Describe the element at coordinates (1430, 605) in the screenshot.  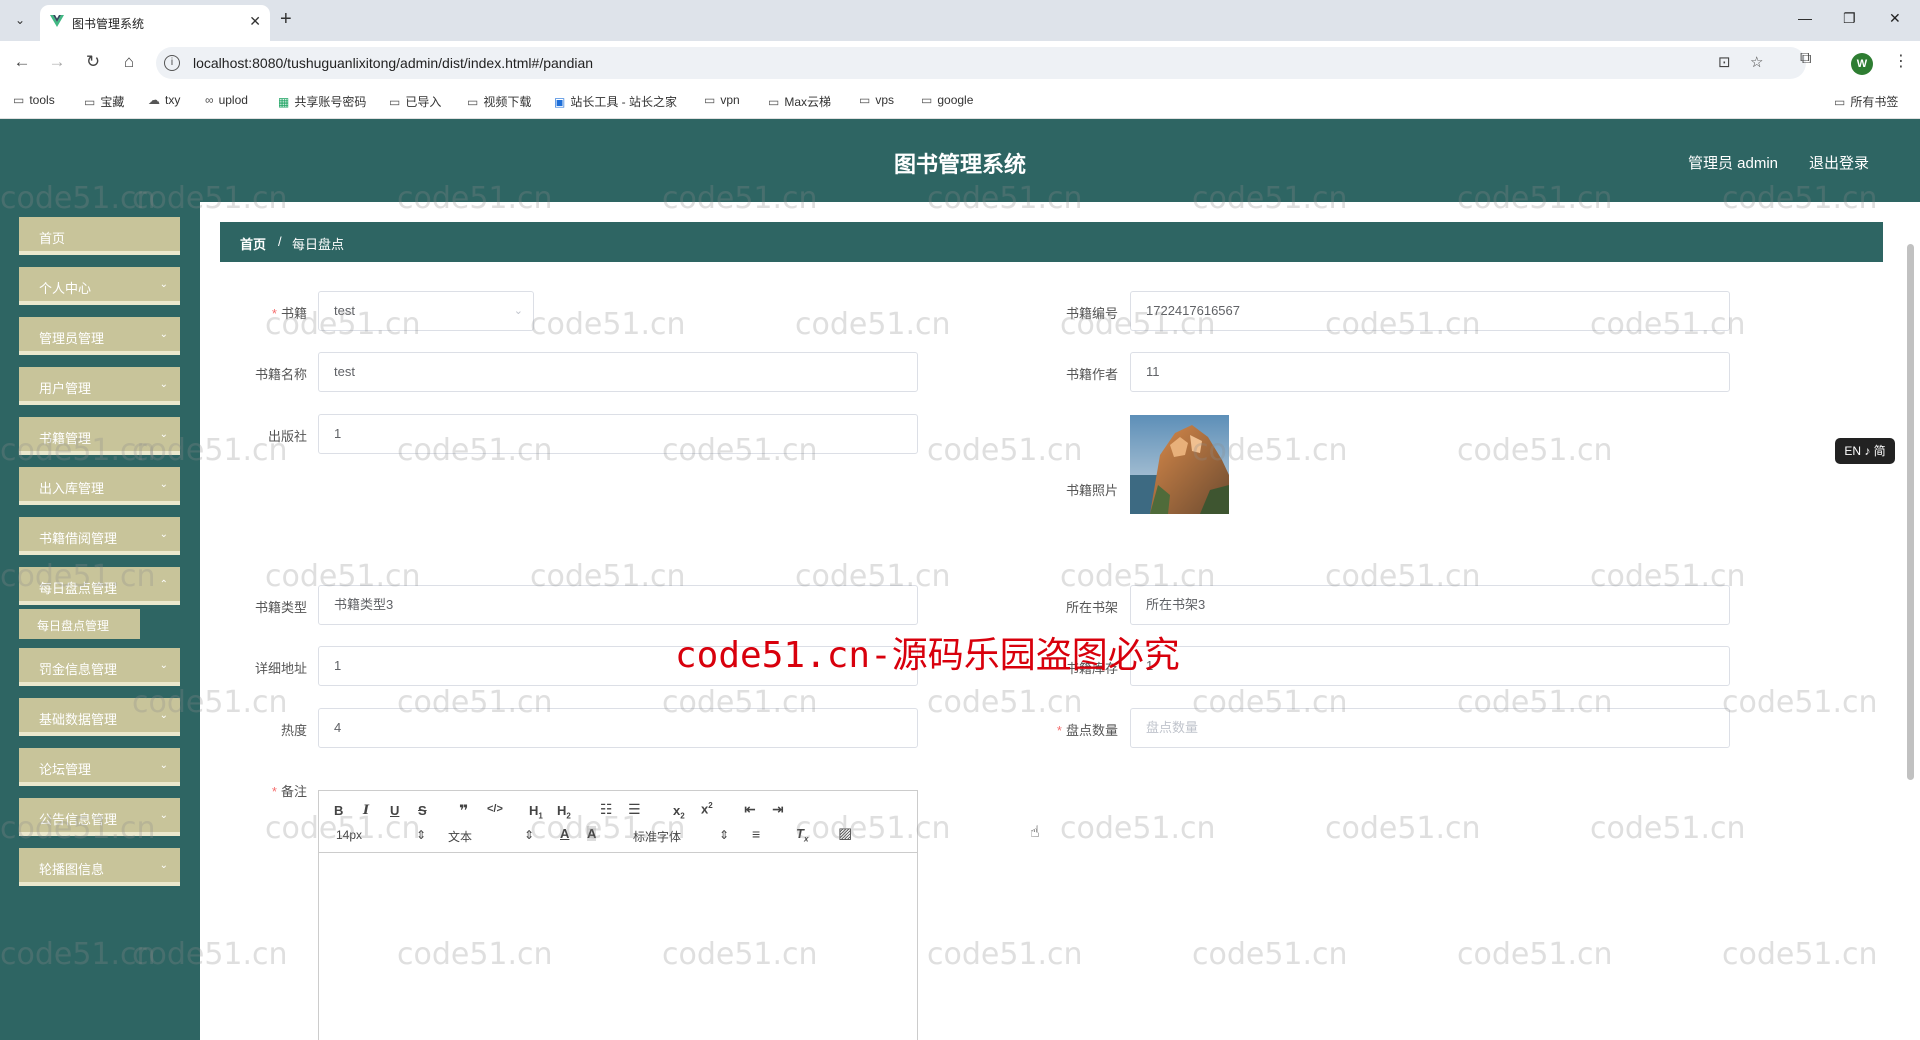
I see `shelf-field: 所在书架3` at that location.